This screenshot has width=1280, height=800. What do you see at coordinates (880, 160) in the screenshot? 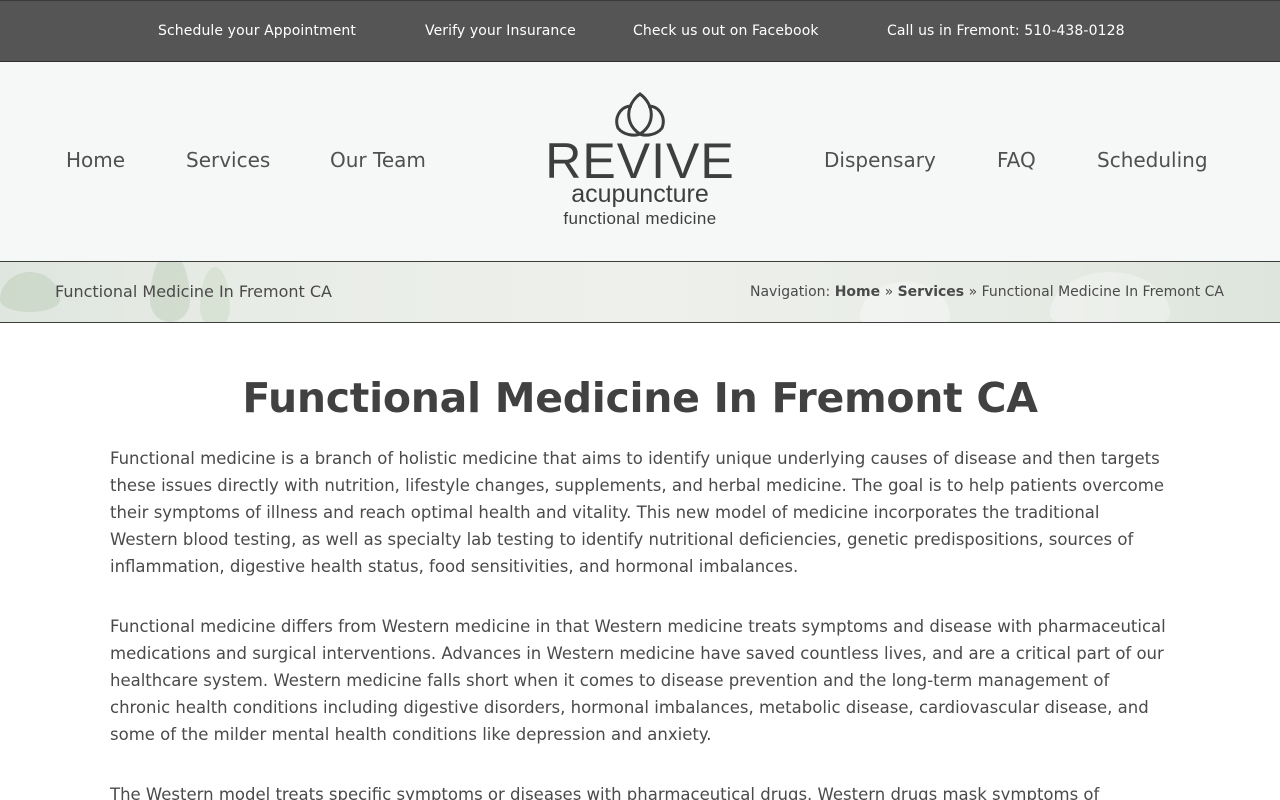
I see `nav-dispensary: Dispensary` at bounding box center [880, 160].